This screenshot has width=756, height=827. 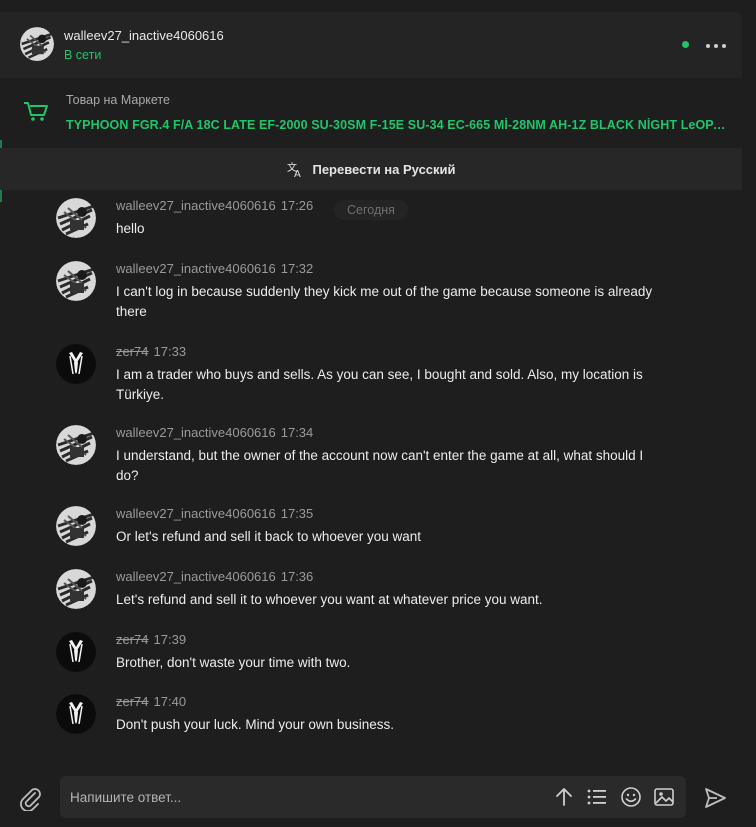 What do you see at coordinates (297, 432) in the screenshot?
I see `message-time: 17:34` at bounding box center [297, 432].